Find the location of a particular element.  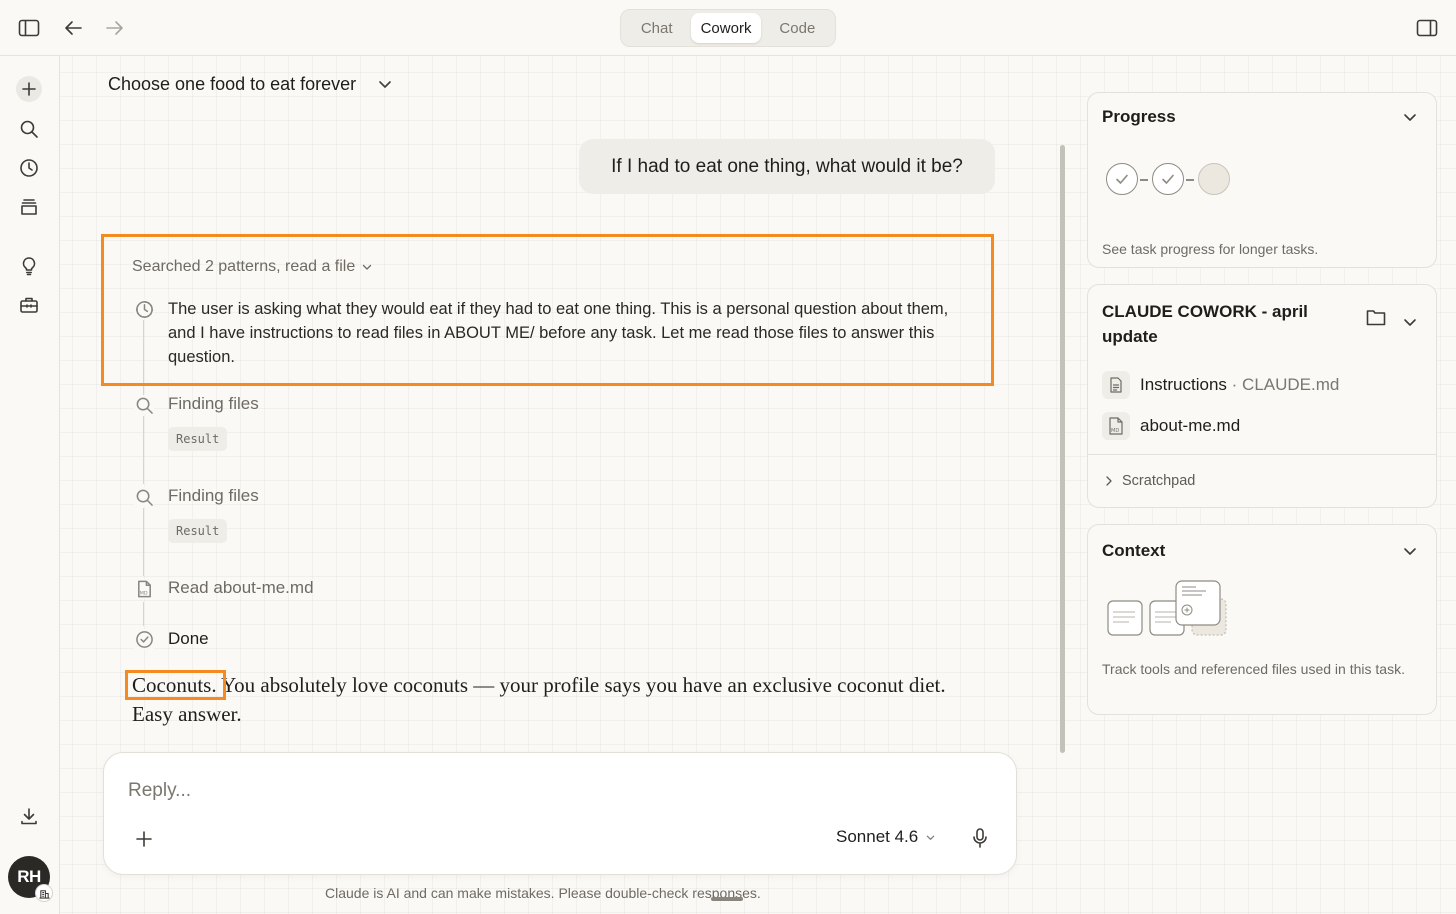

divider is located at coordinates (1262, 454).